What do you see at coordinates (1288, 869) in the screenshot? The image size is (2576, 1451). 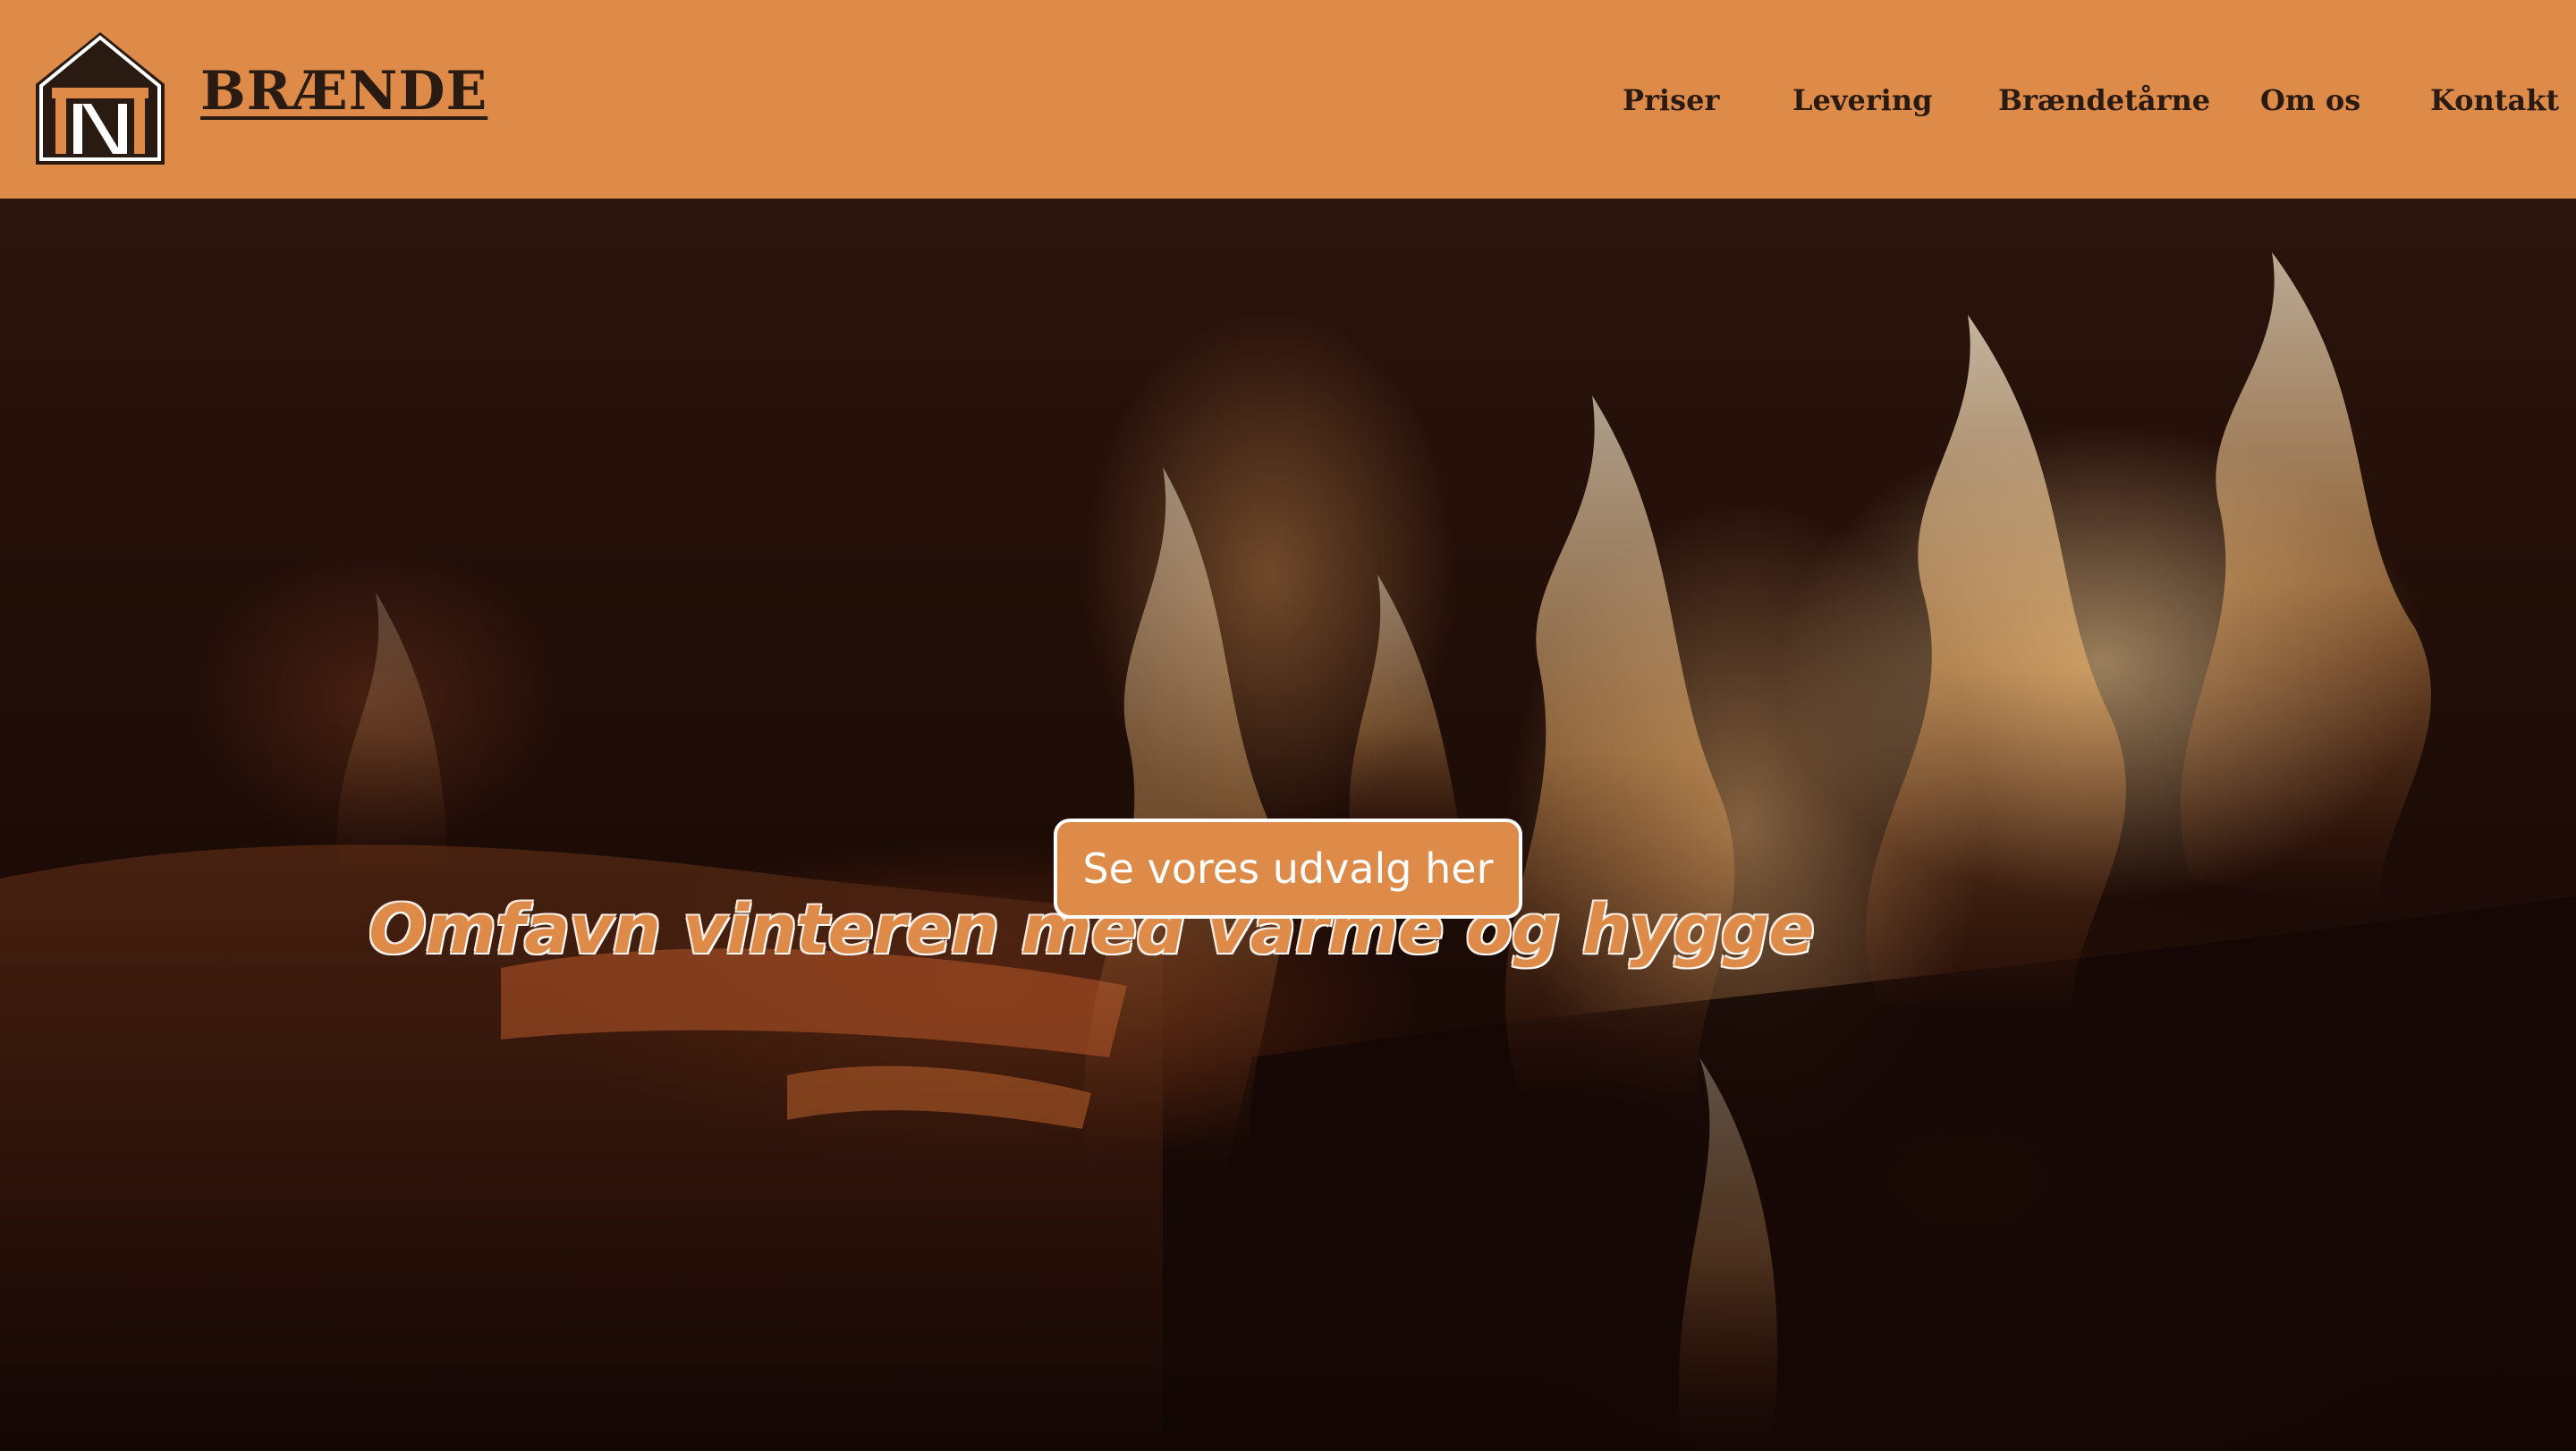 I see `see-selection-button: Se vores udvalg her` at bounding box center [1288, 869].